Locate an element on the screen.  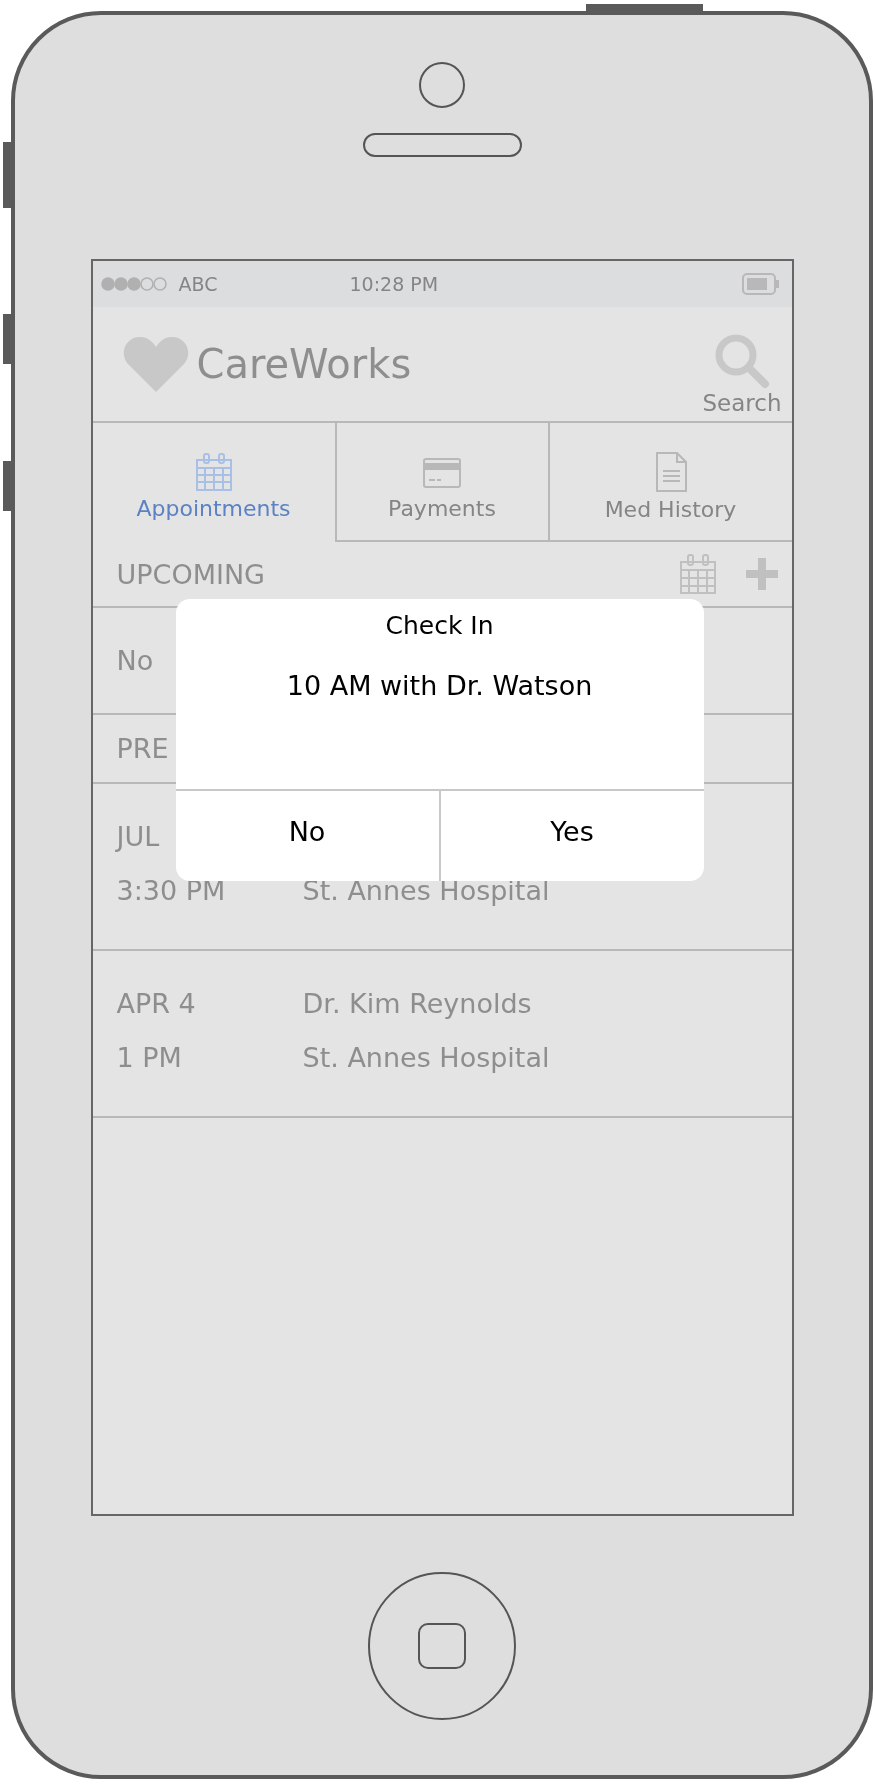
heart-logo-icon is located at coordinates (155, 364).